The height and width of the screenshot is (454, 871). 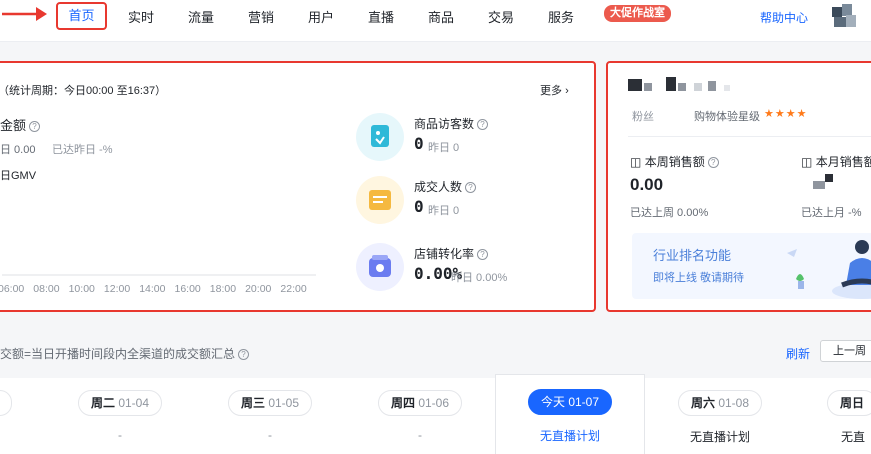 I want to click on top-nav: 首页 实时 流量 营销 用户 直播 商品 交易 服务 大促作战室 帮助中心, so click(x=435, y=21).